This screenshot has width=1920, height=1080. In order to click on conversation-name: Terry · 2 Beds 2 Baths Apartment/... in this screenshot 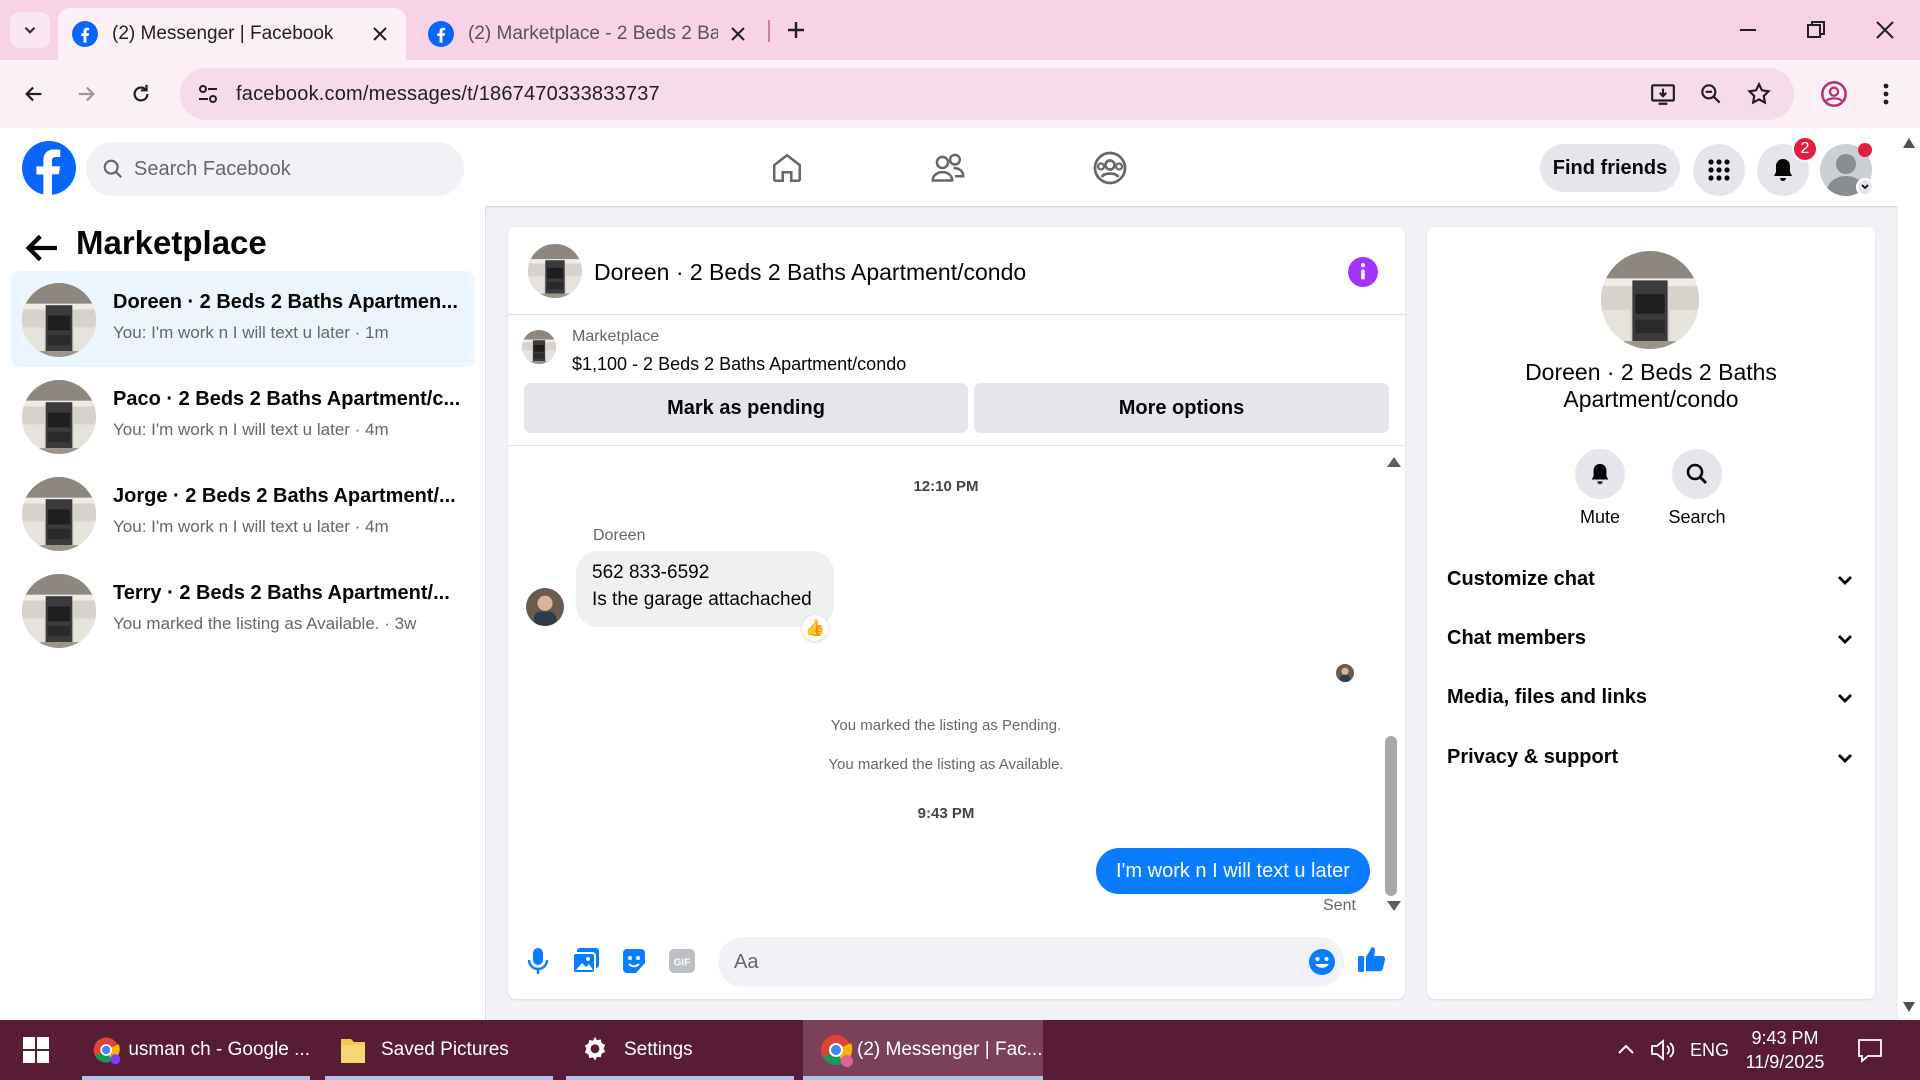, I will do `click(281, 593)`.